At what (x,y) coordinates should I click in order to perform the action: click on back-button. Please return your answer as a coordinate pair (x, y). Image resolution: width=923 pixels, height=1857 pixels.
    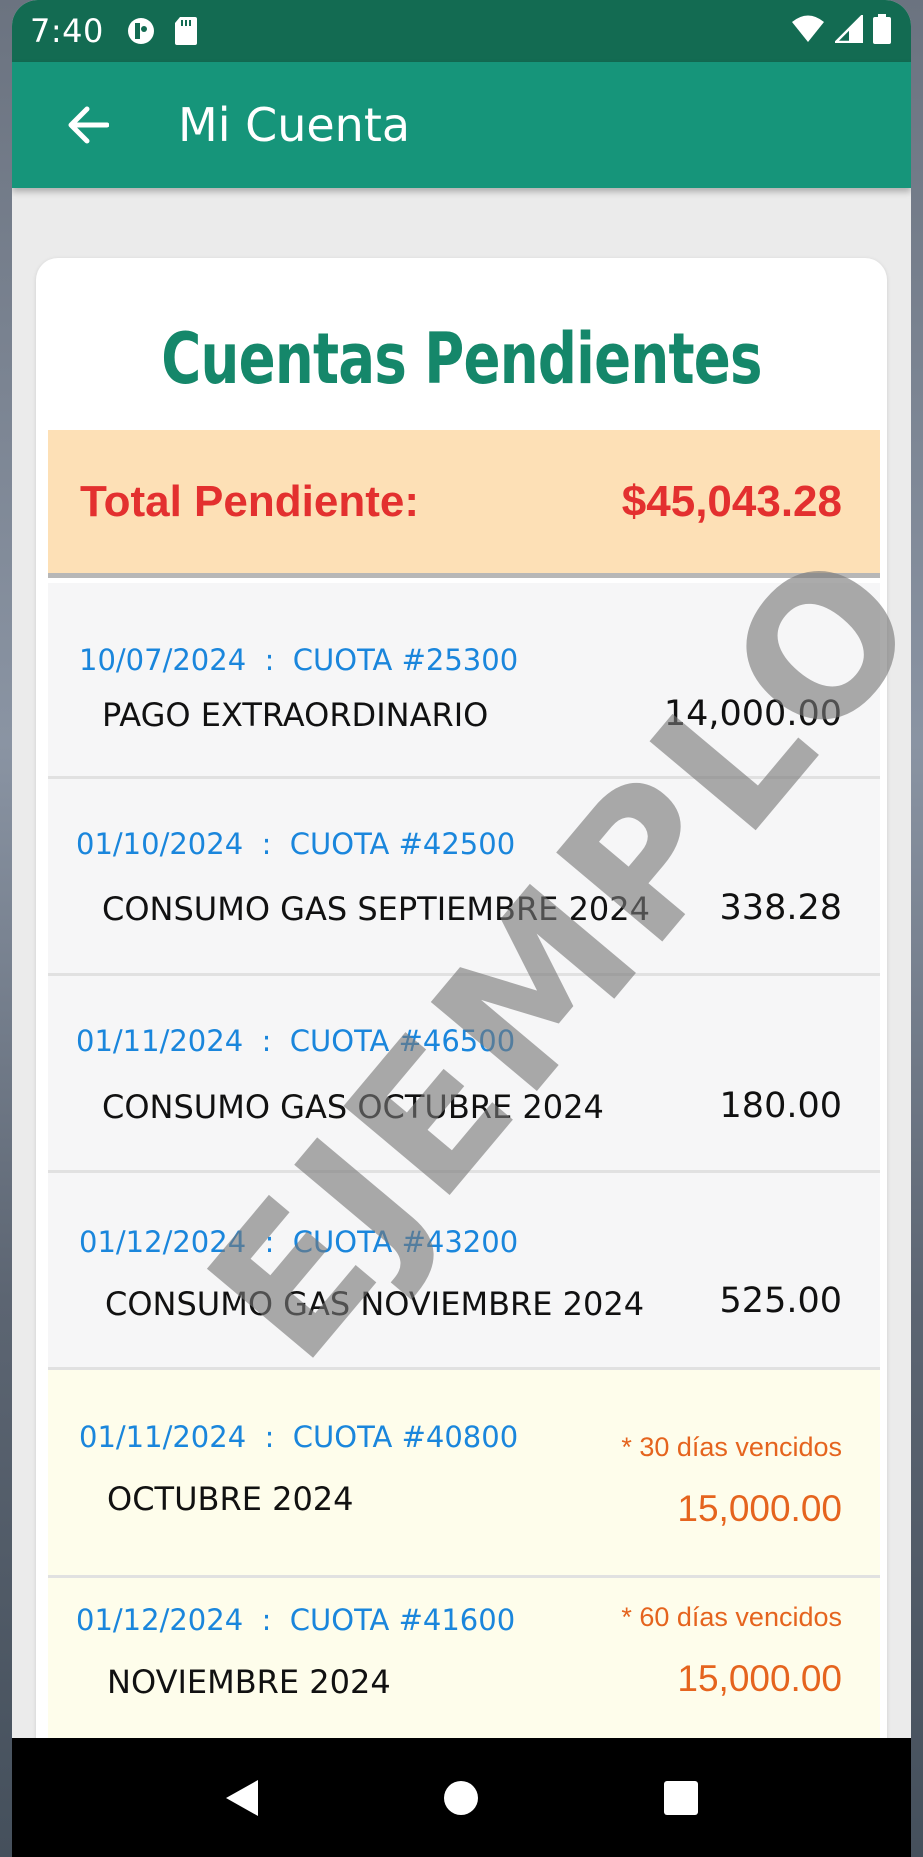
    Looking at the image, I should click on (88, 125).